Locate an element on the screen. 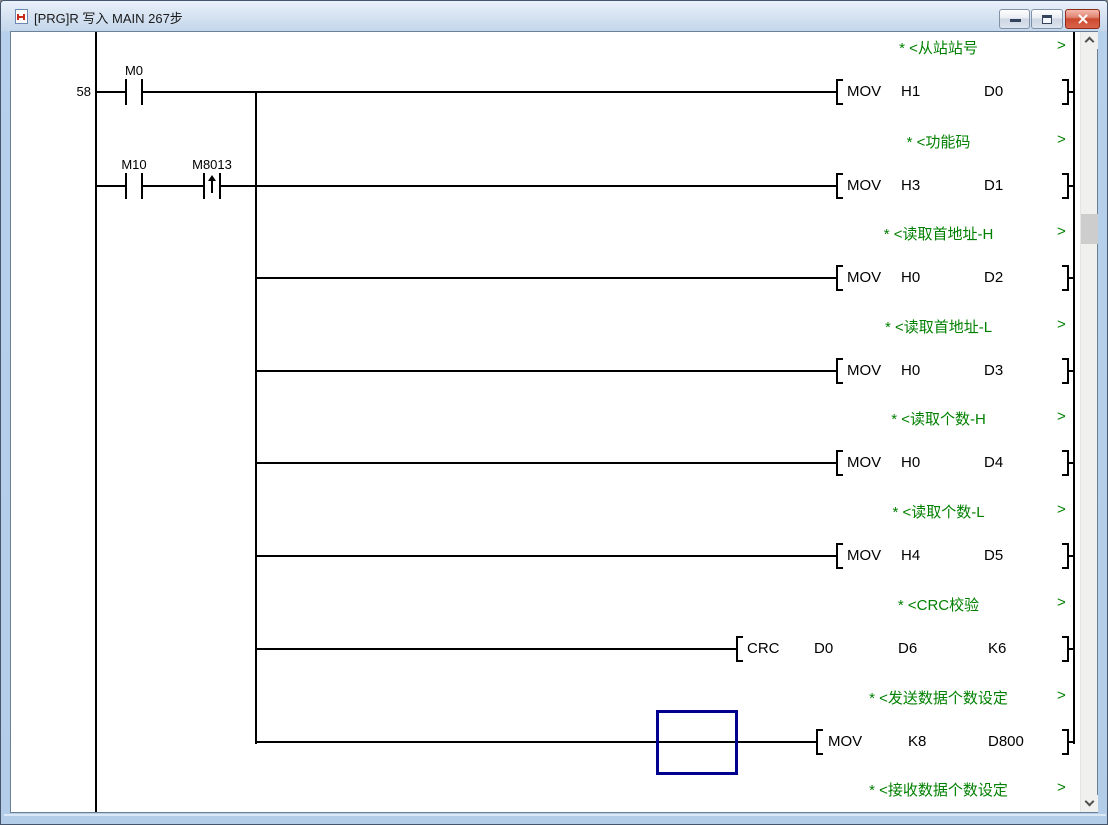 This screenshot has height=825, width=1108. scroll-down-button is located at coordinates (1089, 803).